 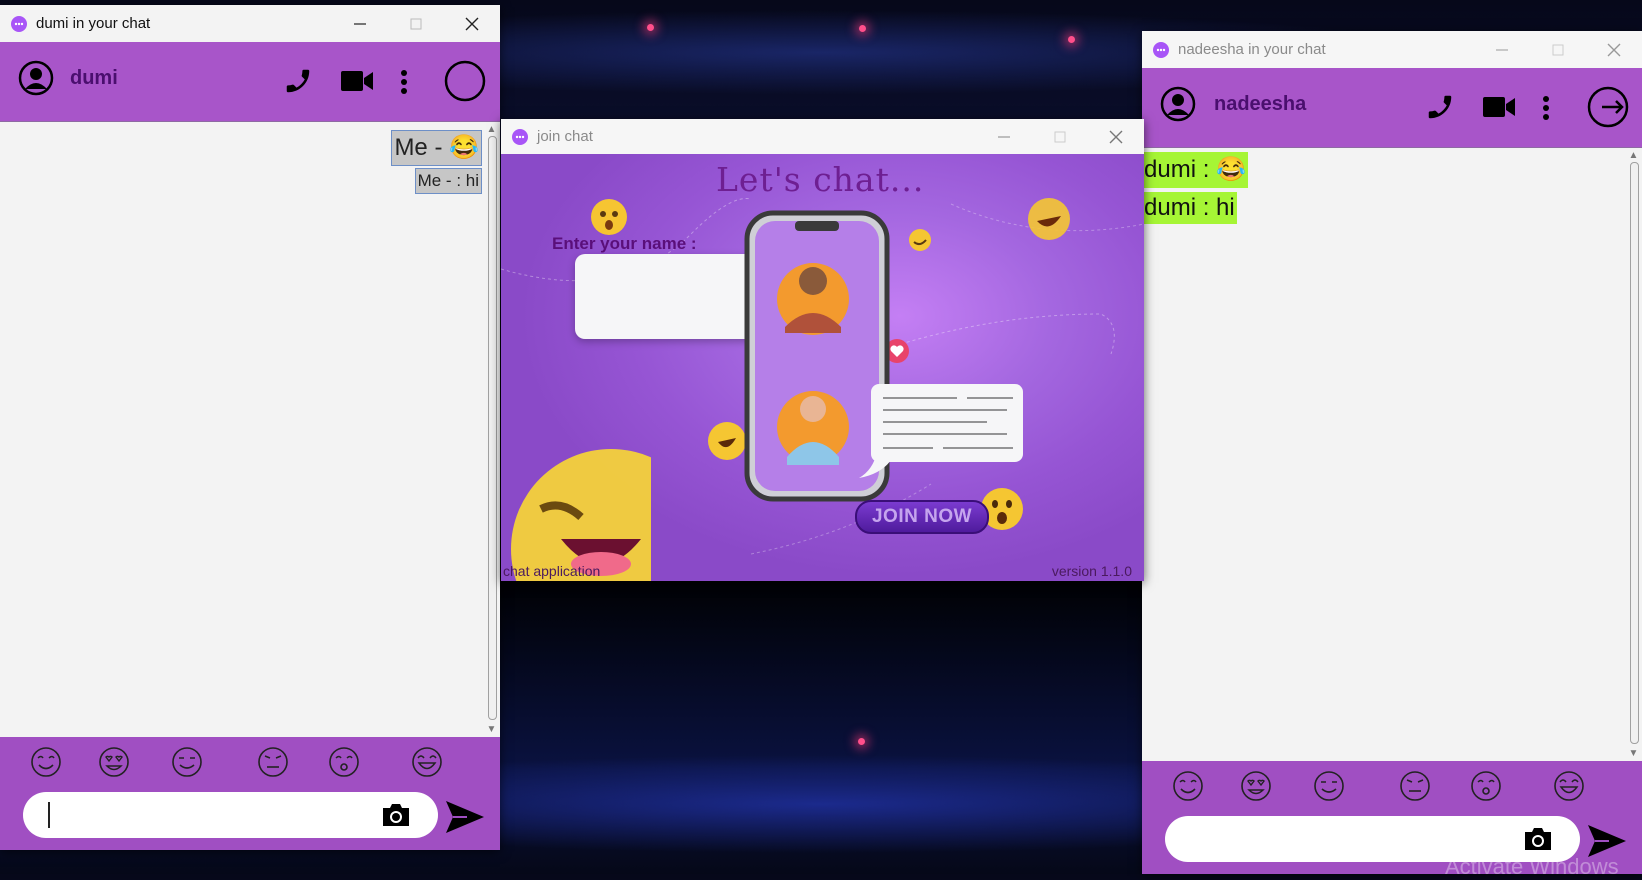 What do you see at coordinates (1091, 571) in the screenshot?
I see `version-label: version 1.1.0` at bounding box center [1091, 571].